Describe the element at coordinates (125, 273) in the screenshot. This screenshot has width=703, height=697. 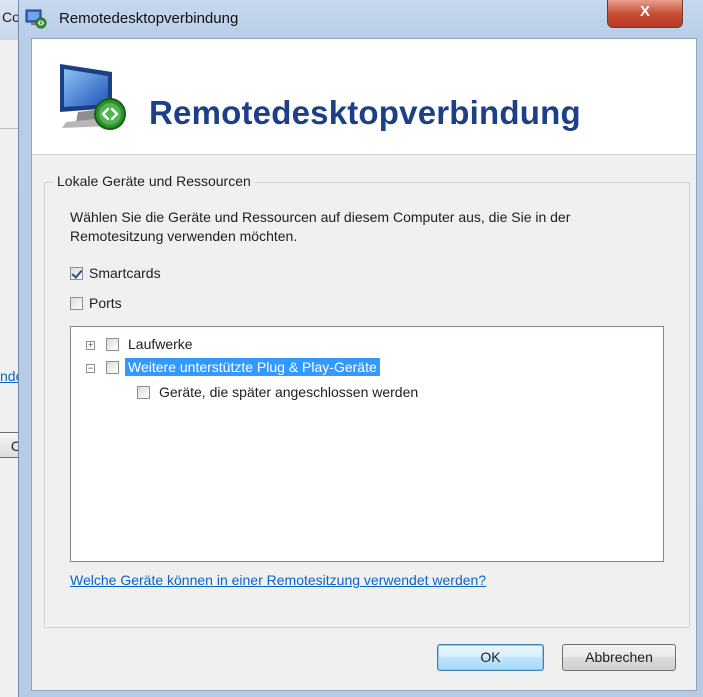
I see `smartcards-label: Smartcards` at that location.